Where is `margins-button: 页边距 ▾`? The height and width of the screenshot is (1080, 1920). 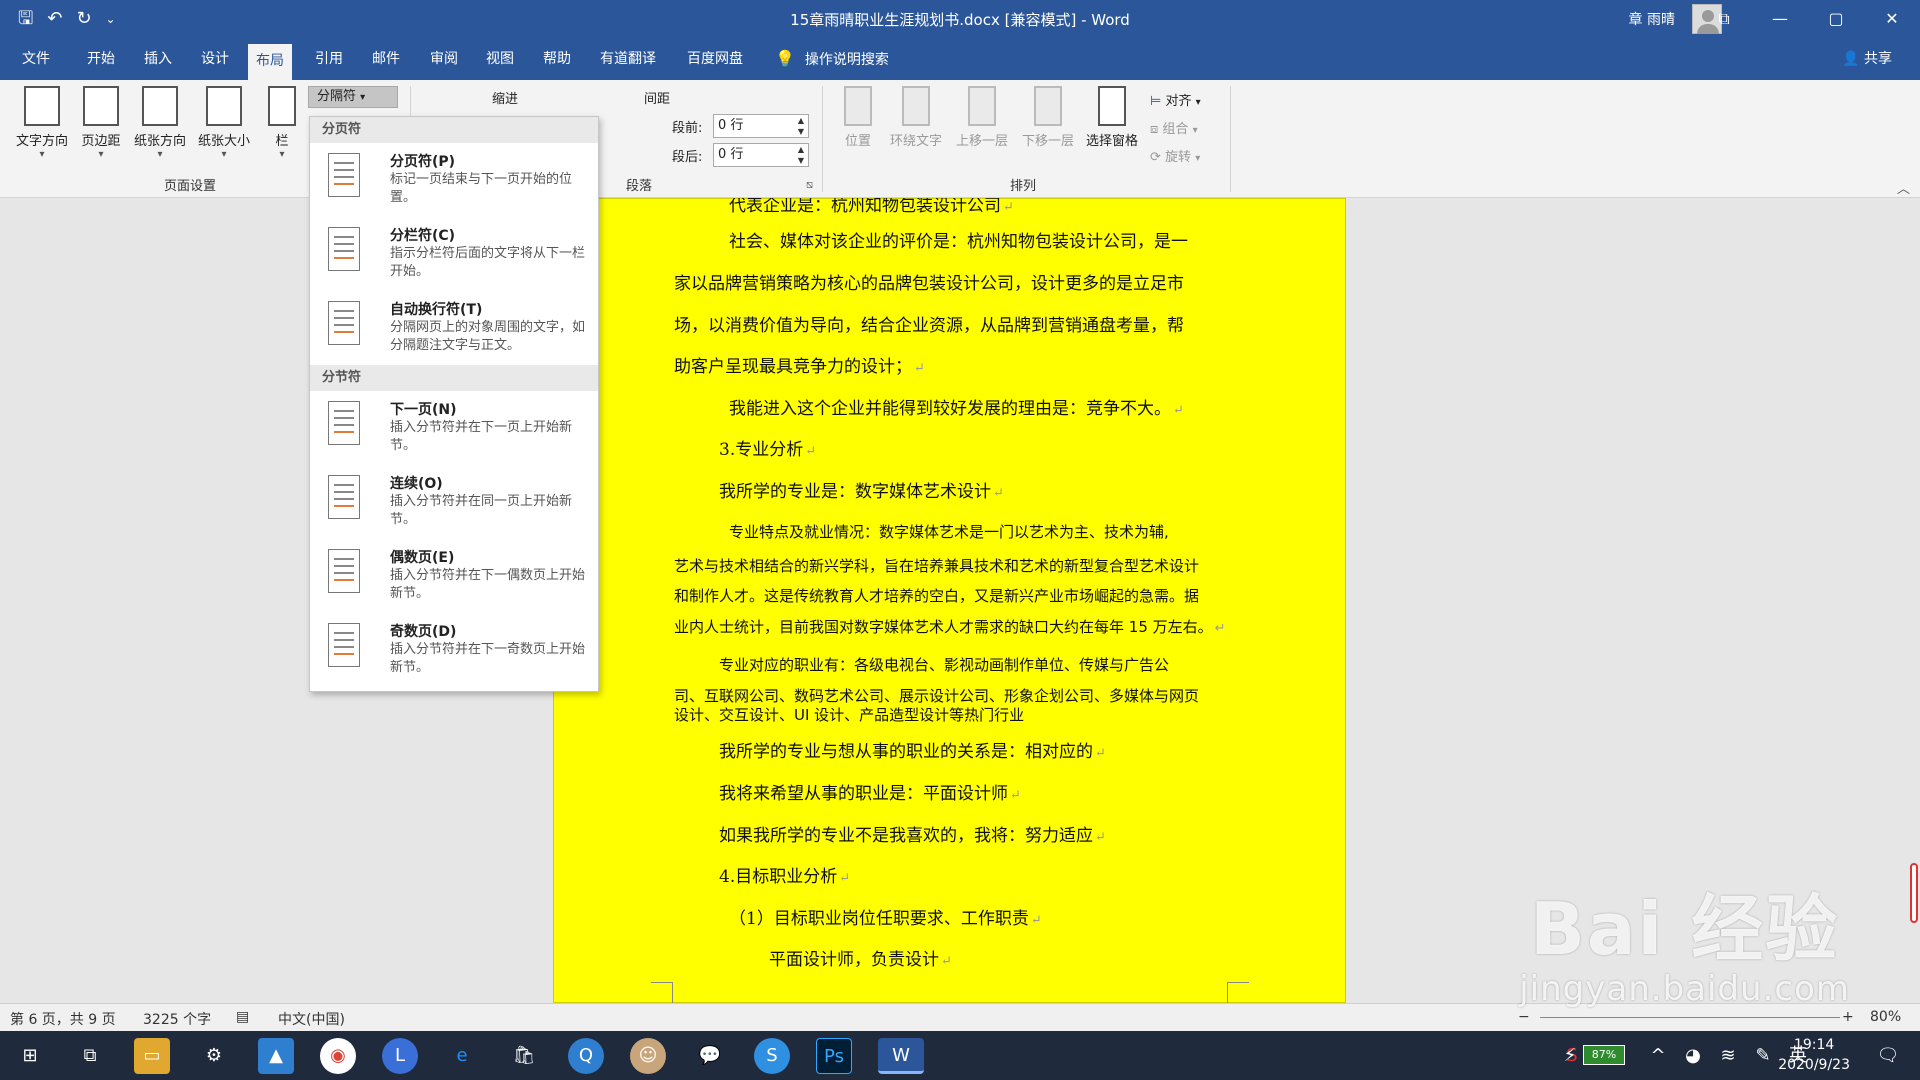 margins-button: 页边距 ▾ is located at coordinates (101, 123).